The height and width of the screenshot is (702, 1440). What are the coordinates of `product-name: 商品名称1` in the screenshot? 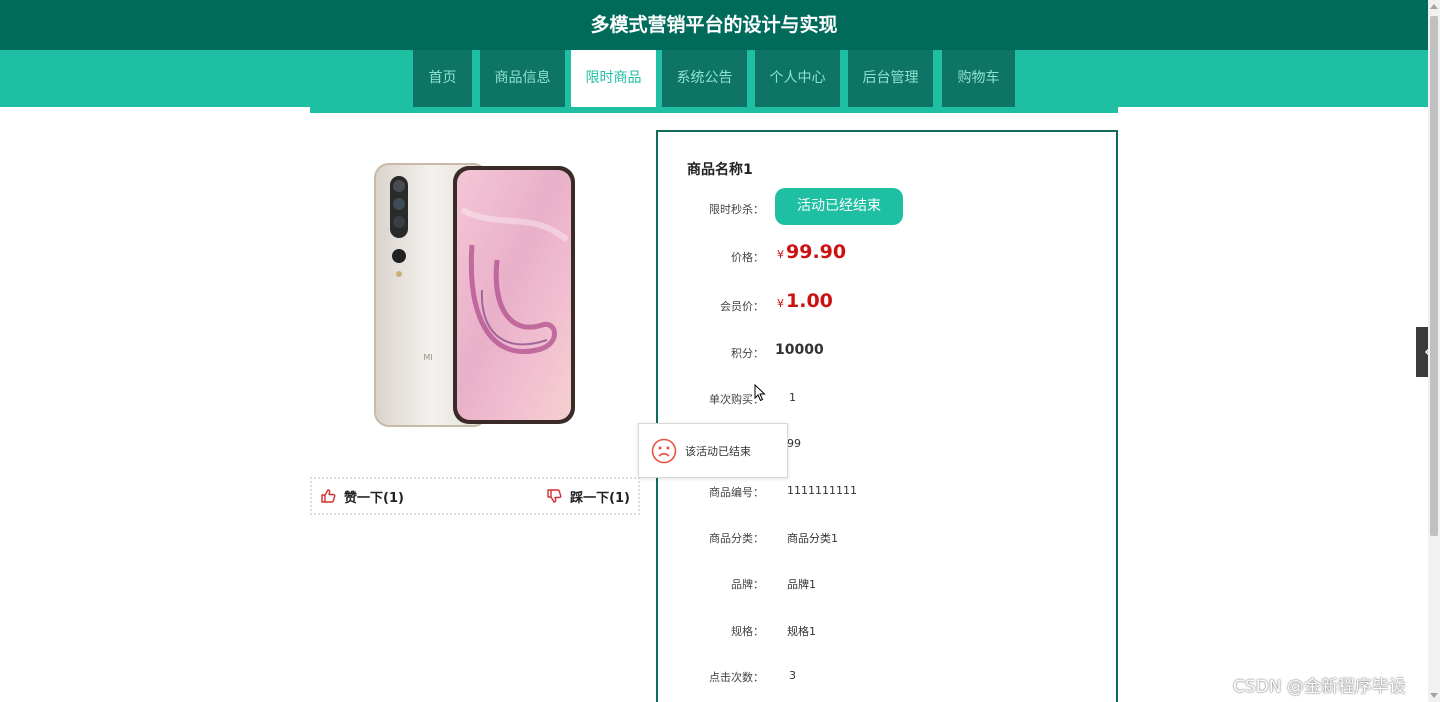 It's located at (720, 170).